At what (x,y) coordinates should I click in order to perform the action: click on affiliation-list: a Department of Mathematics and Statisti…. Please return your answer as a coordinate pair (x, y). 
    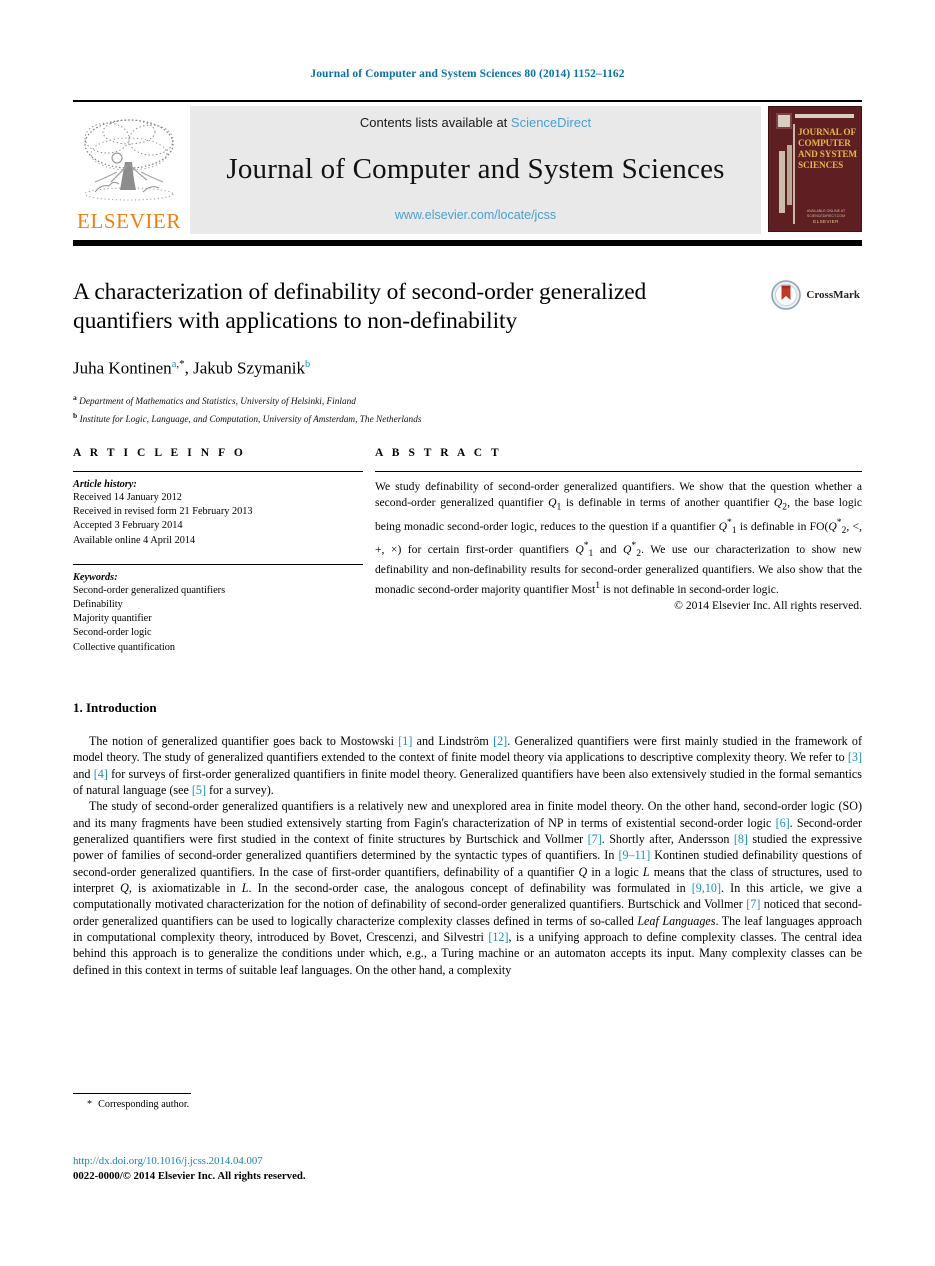
    Looking at the image, I should click on (467, 409).